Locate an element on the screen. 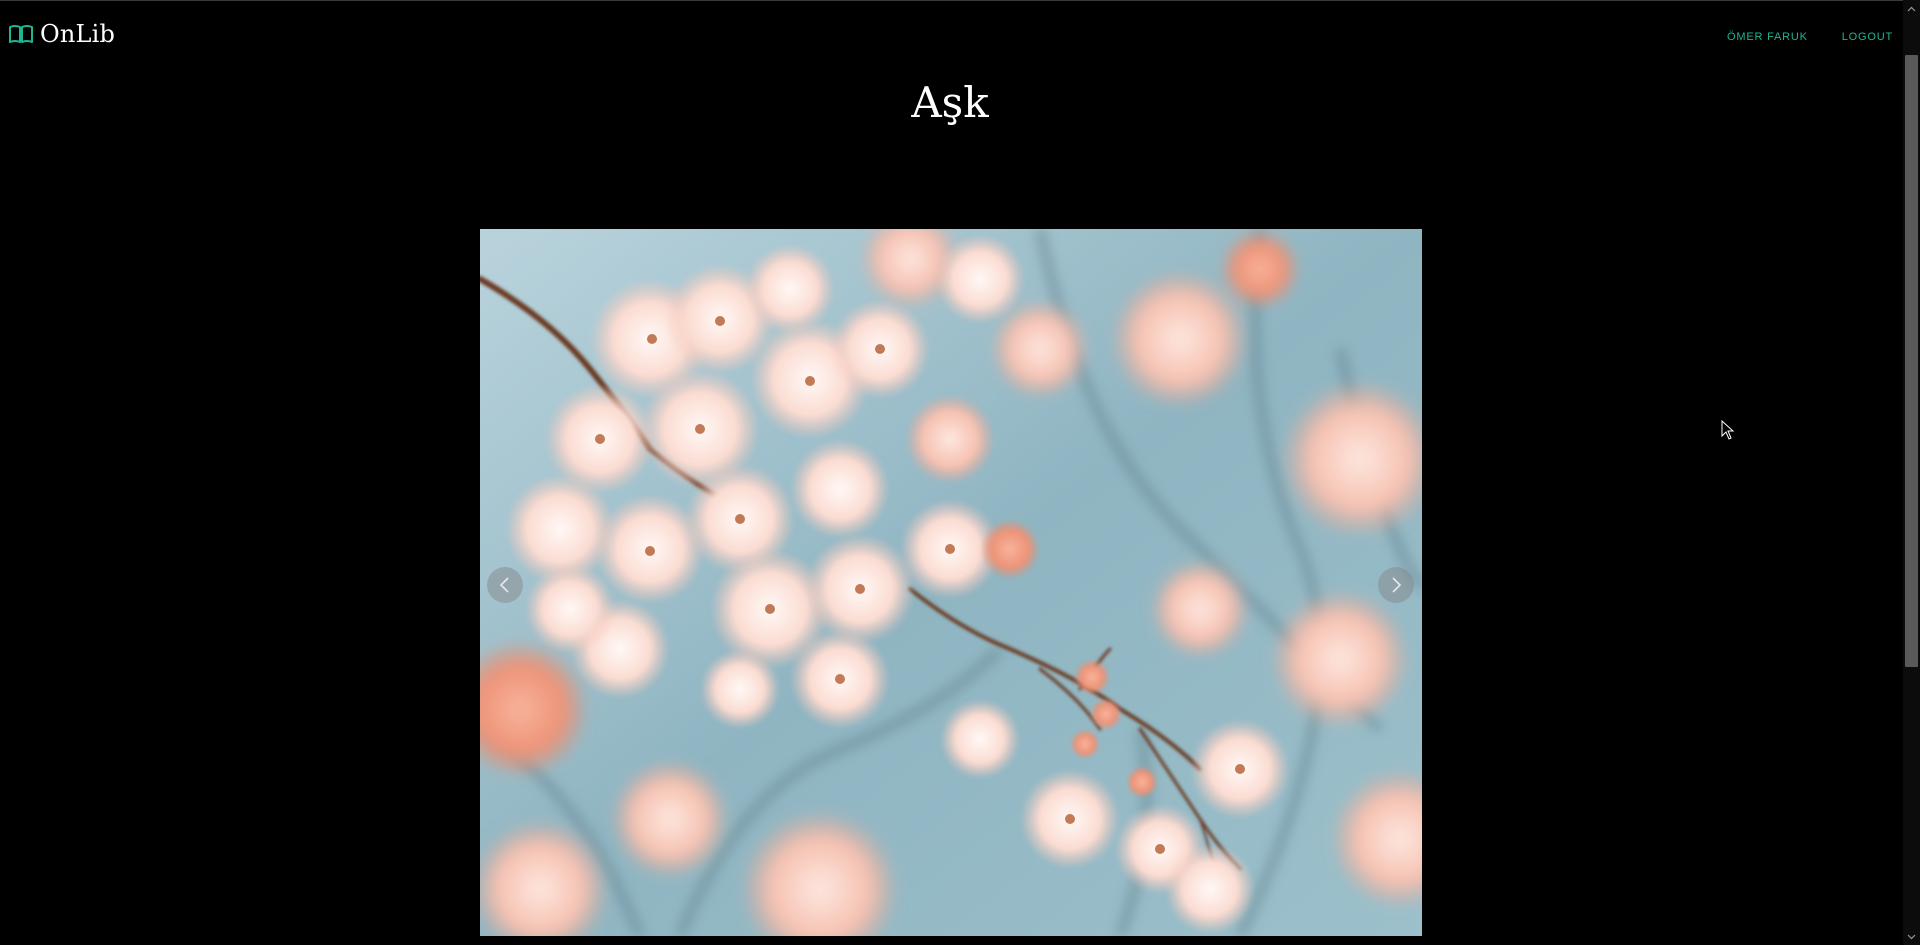 Image resolution: width=1920 pixels, height=945 pixels. nav-user-link: ÖMER FARUK is located at coordinates (1767, 37).